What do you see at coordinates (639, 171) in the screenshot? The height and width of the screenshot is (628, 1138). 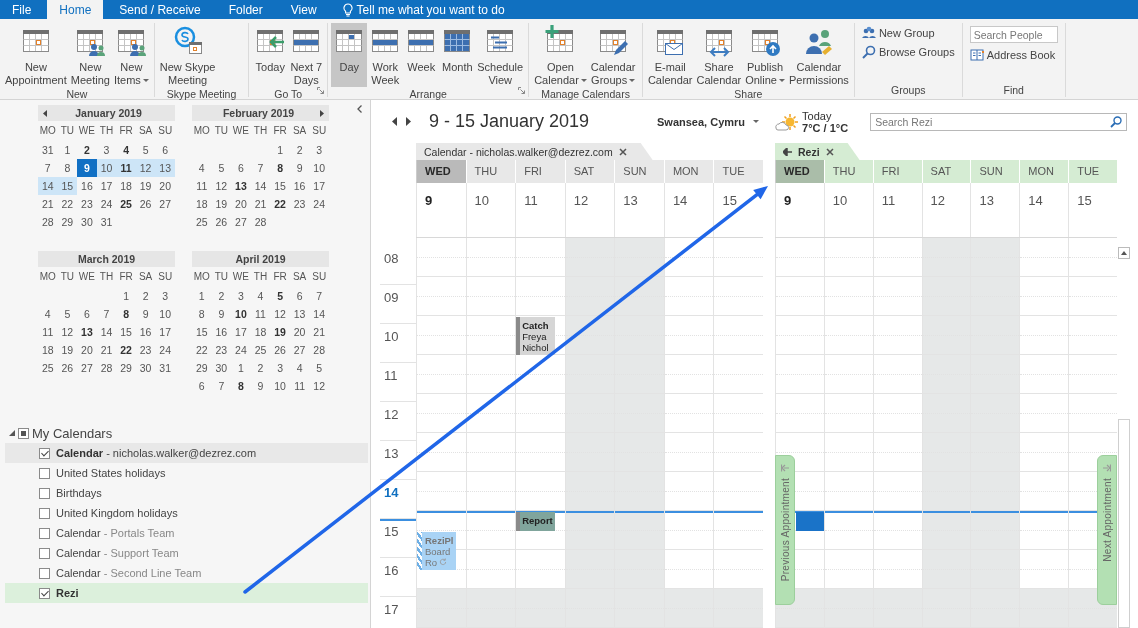 I see `day-header: SUN` at bounding box center [639, 171].